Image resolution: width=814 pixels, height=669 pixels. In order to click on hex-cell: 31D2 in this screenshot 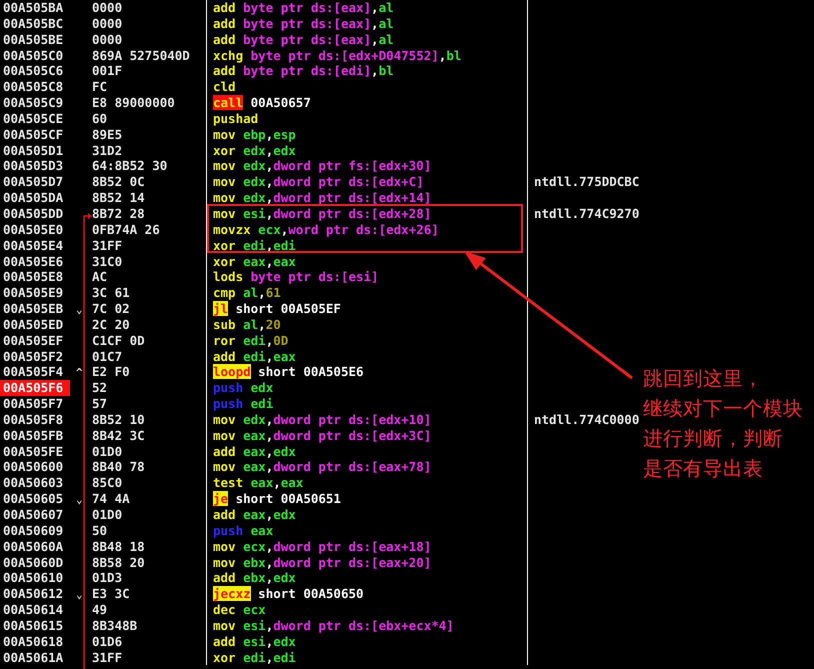, I will do `click(107, 150)`.